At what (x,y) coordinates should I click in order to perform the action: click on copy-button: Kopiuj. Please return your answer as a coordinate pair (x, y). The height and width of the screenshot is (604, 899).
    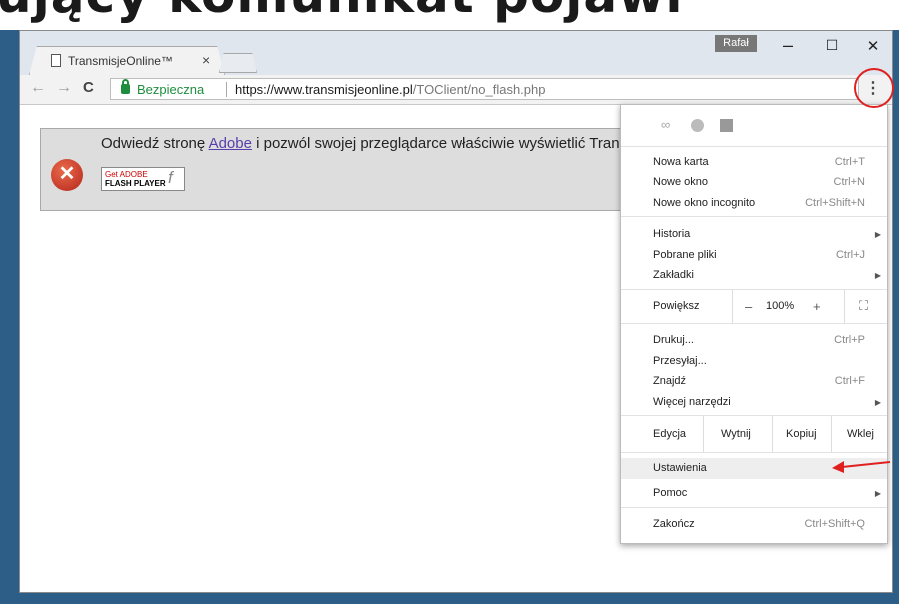
    Looking at the image, I should click on (801, 434).